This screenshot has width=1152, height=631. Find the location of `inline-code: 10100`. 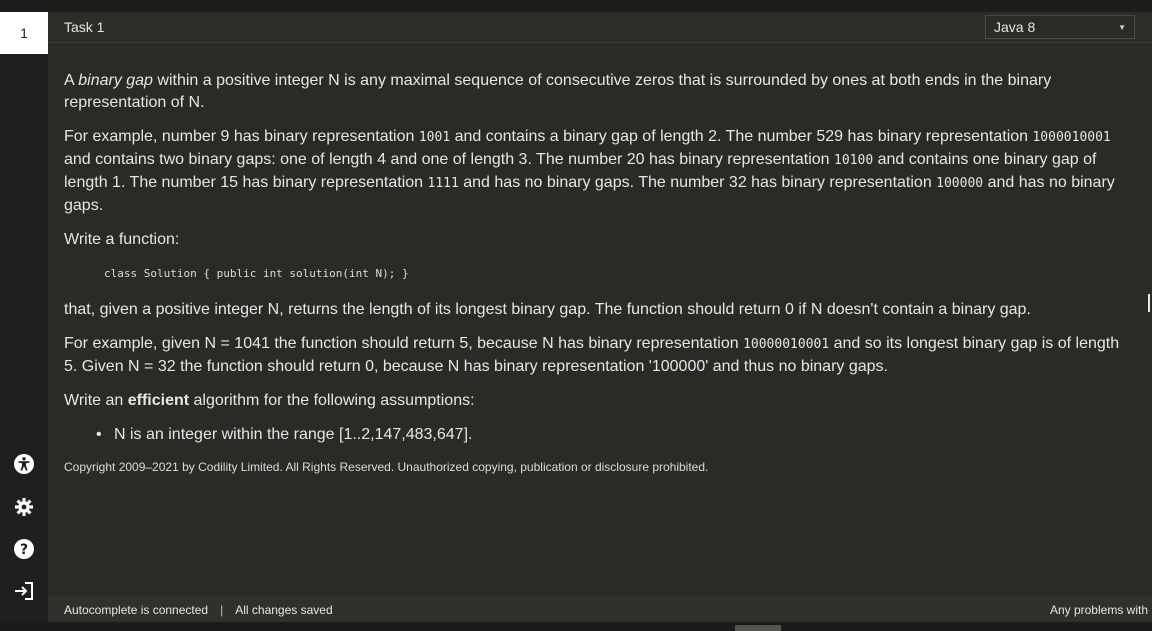

inline-code: 10100 is located at coordinates (854, 160).